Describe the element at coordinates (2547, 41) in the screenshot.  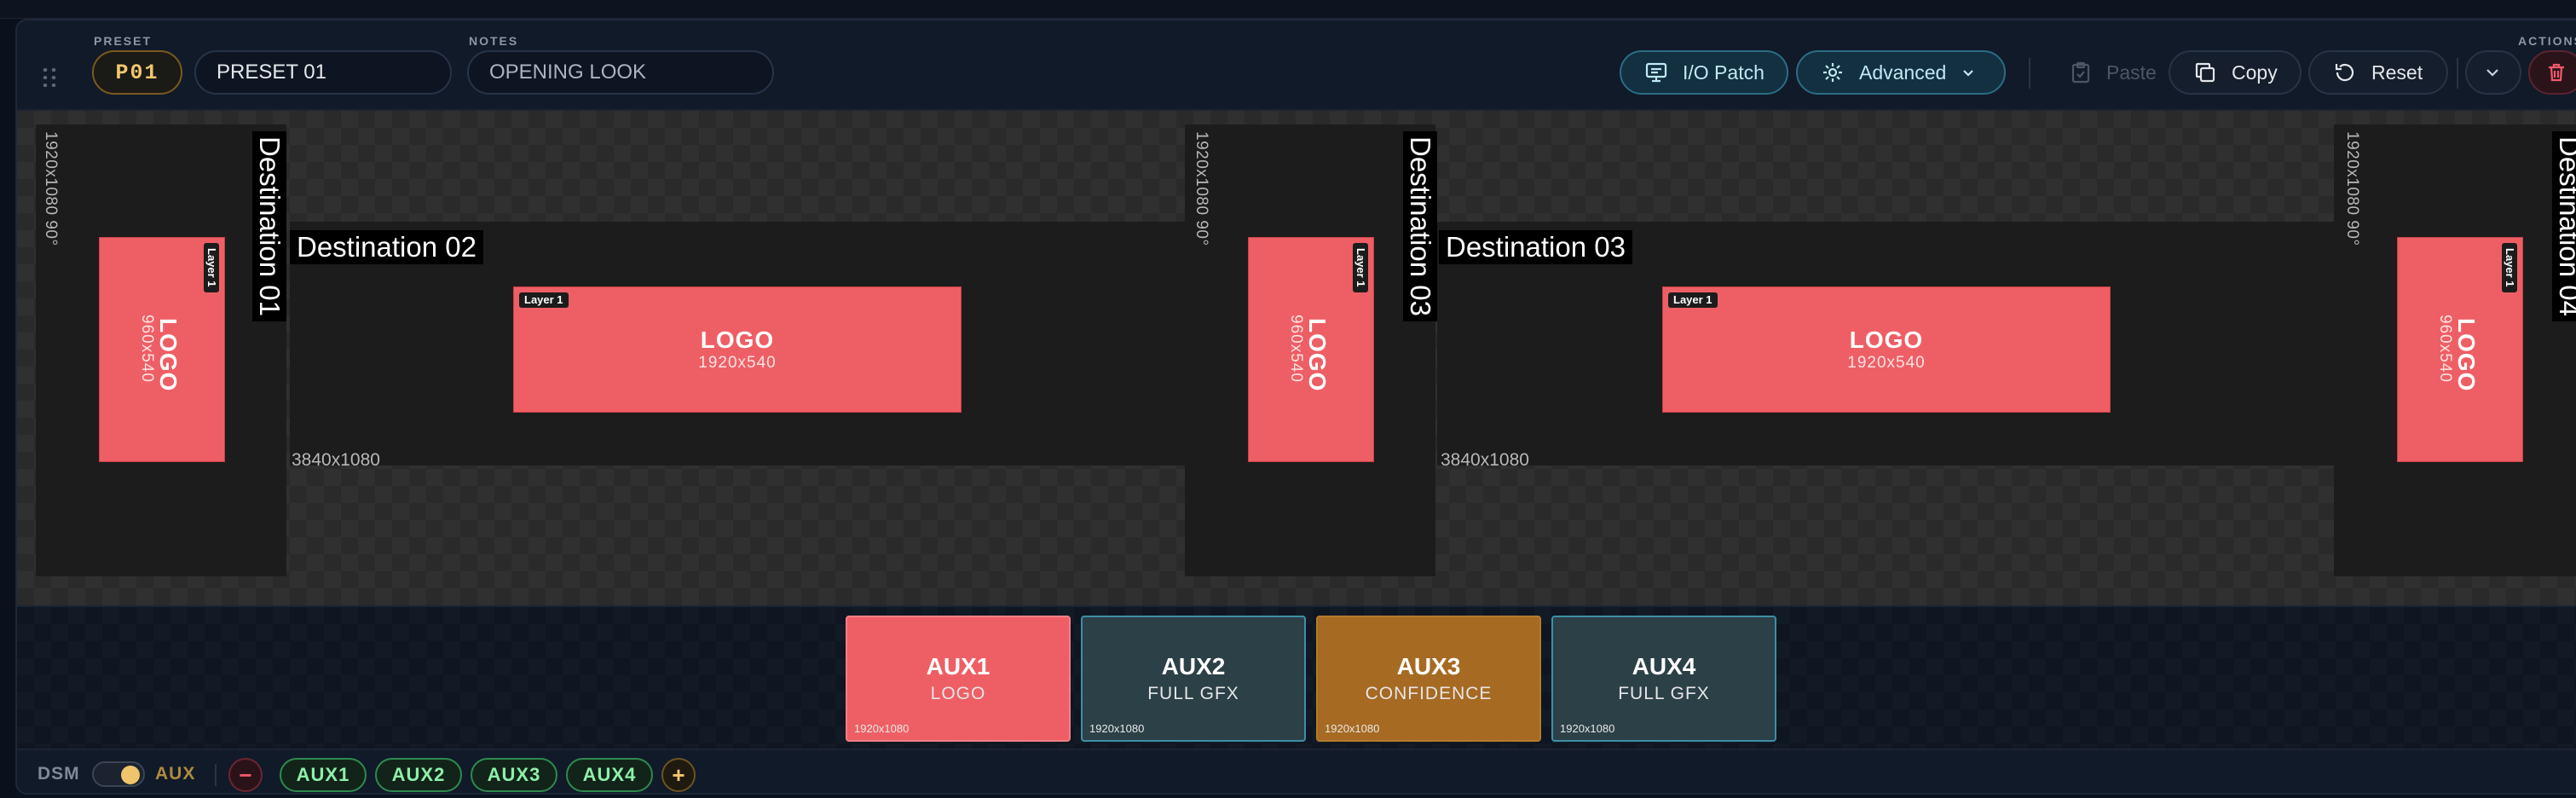
I see `actions-label: ACTIONS` at that location.